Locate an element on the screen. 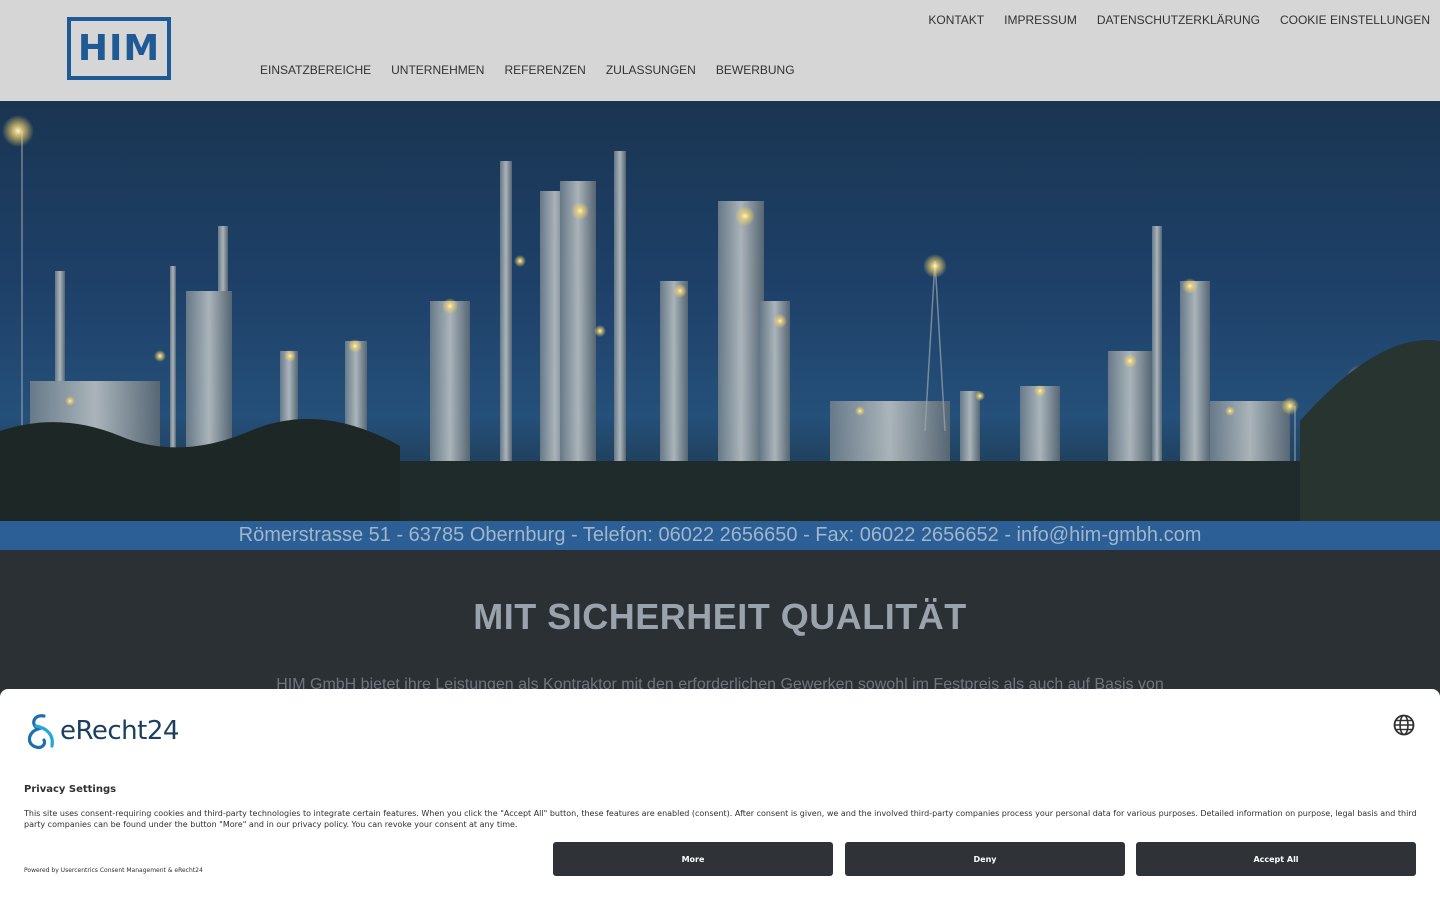 Image resolution: width=1440 pixels, height=900 pixels. nav-datenschutz: DATENSCHUTZERKLÄRUNG is located at coordinates (1178, 20).